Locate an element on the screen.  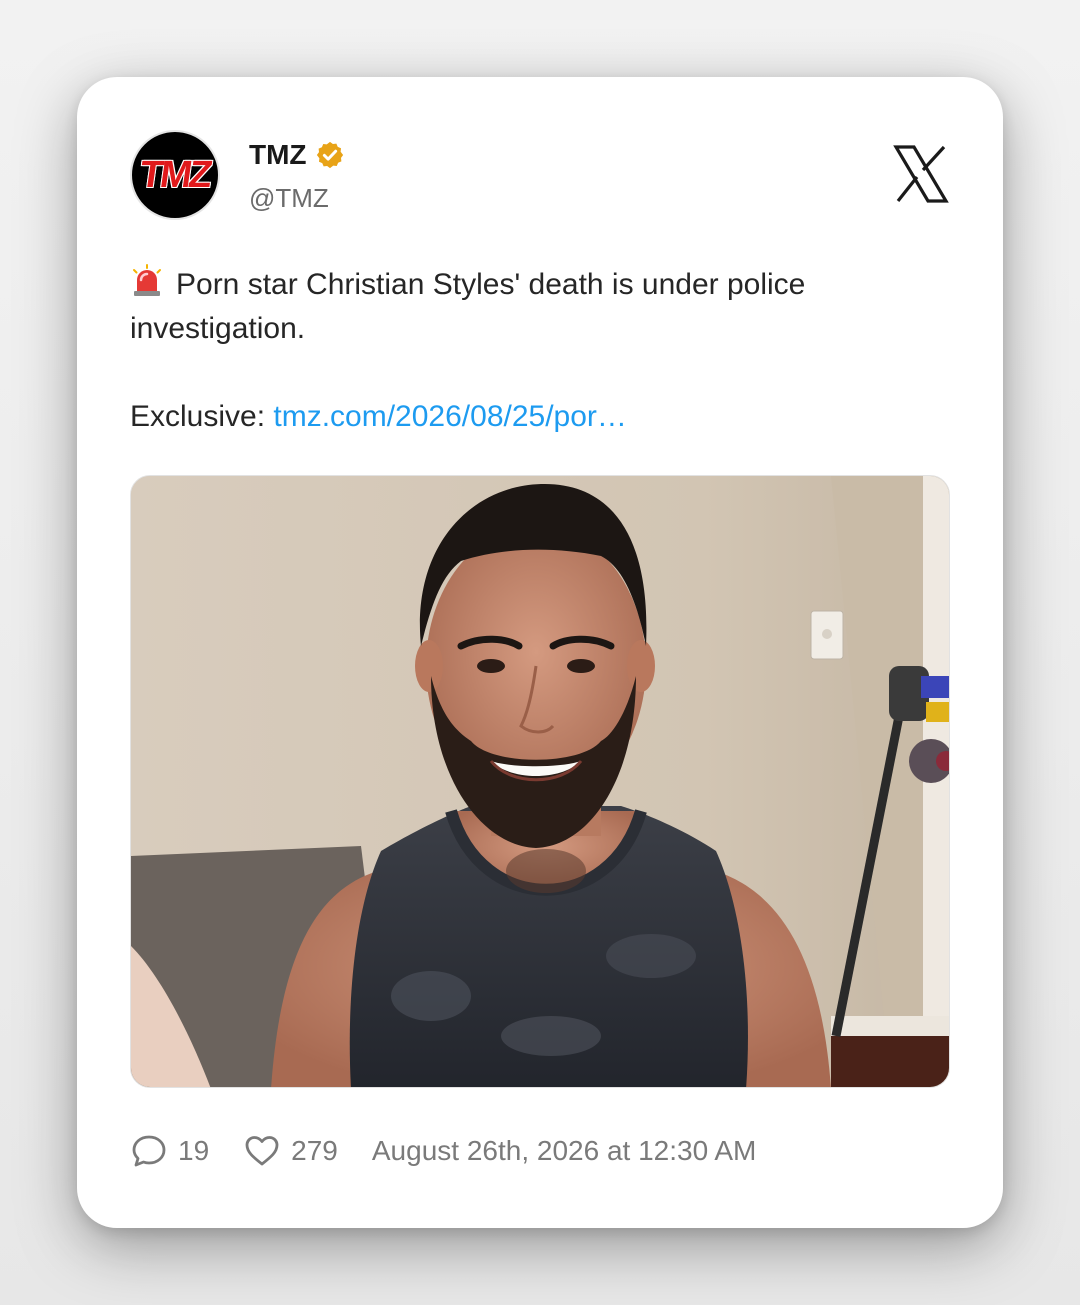
reply-stat: 19 is located at coordinates (169, 1151).